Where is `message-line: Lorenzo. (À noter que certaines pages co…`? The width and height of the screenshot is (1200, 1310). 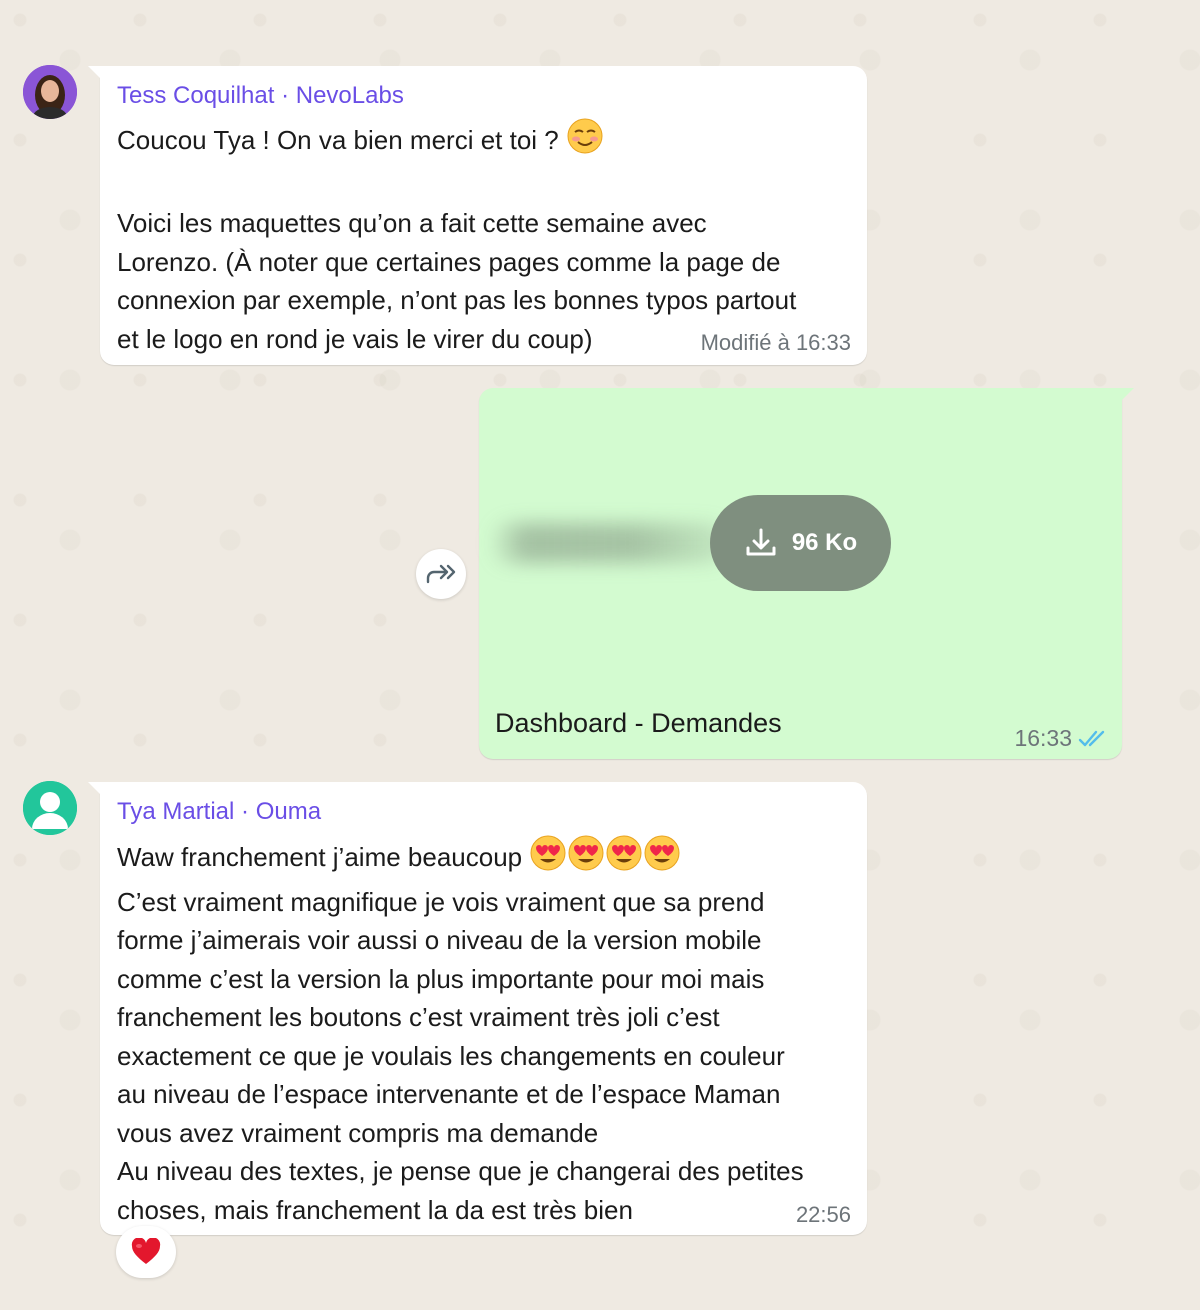
message-line: Lorenzo. (À noter que certaines pages co… is located at coordinates (449, 261).